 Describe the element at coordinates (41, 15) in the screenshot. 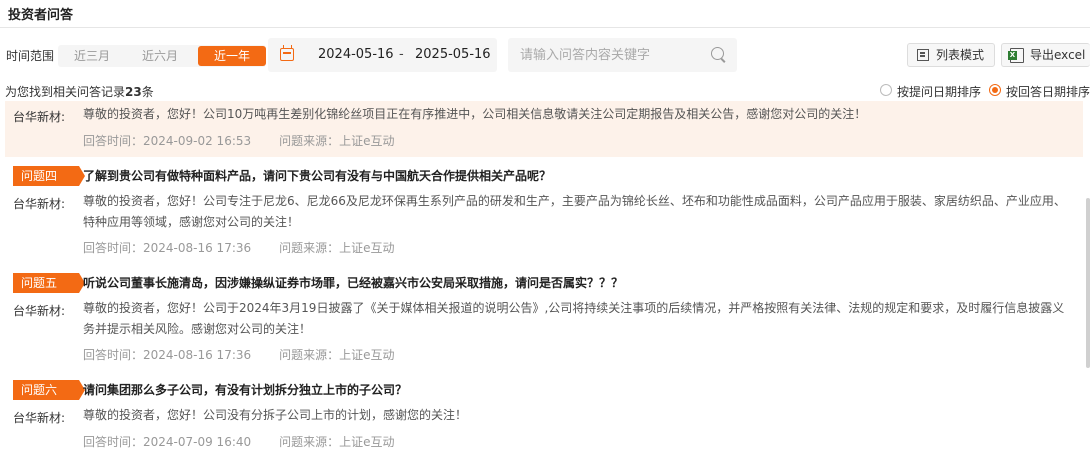

I see `page-title: 投资者问答` at that location.